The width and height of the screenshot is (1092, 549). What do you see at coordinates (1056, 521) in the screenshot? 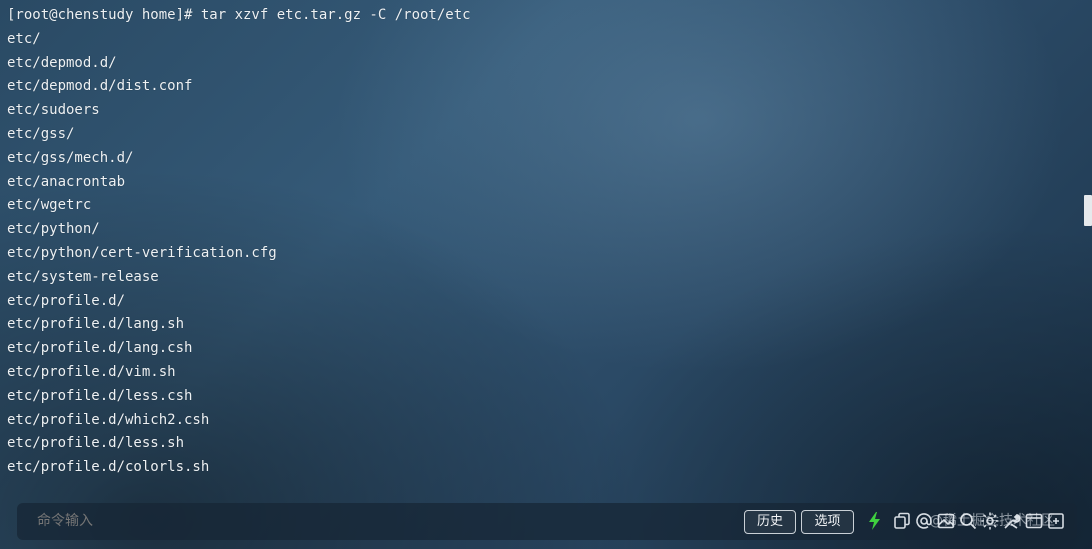
I see `expand-icon` at bounding box center [1056, 521].